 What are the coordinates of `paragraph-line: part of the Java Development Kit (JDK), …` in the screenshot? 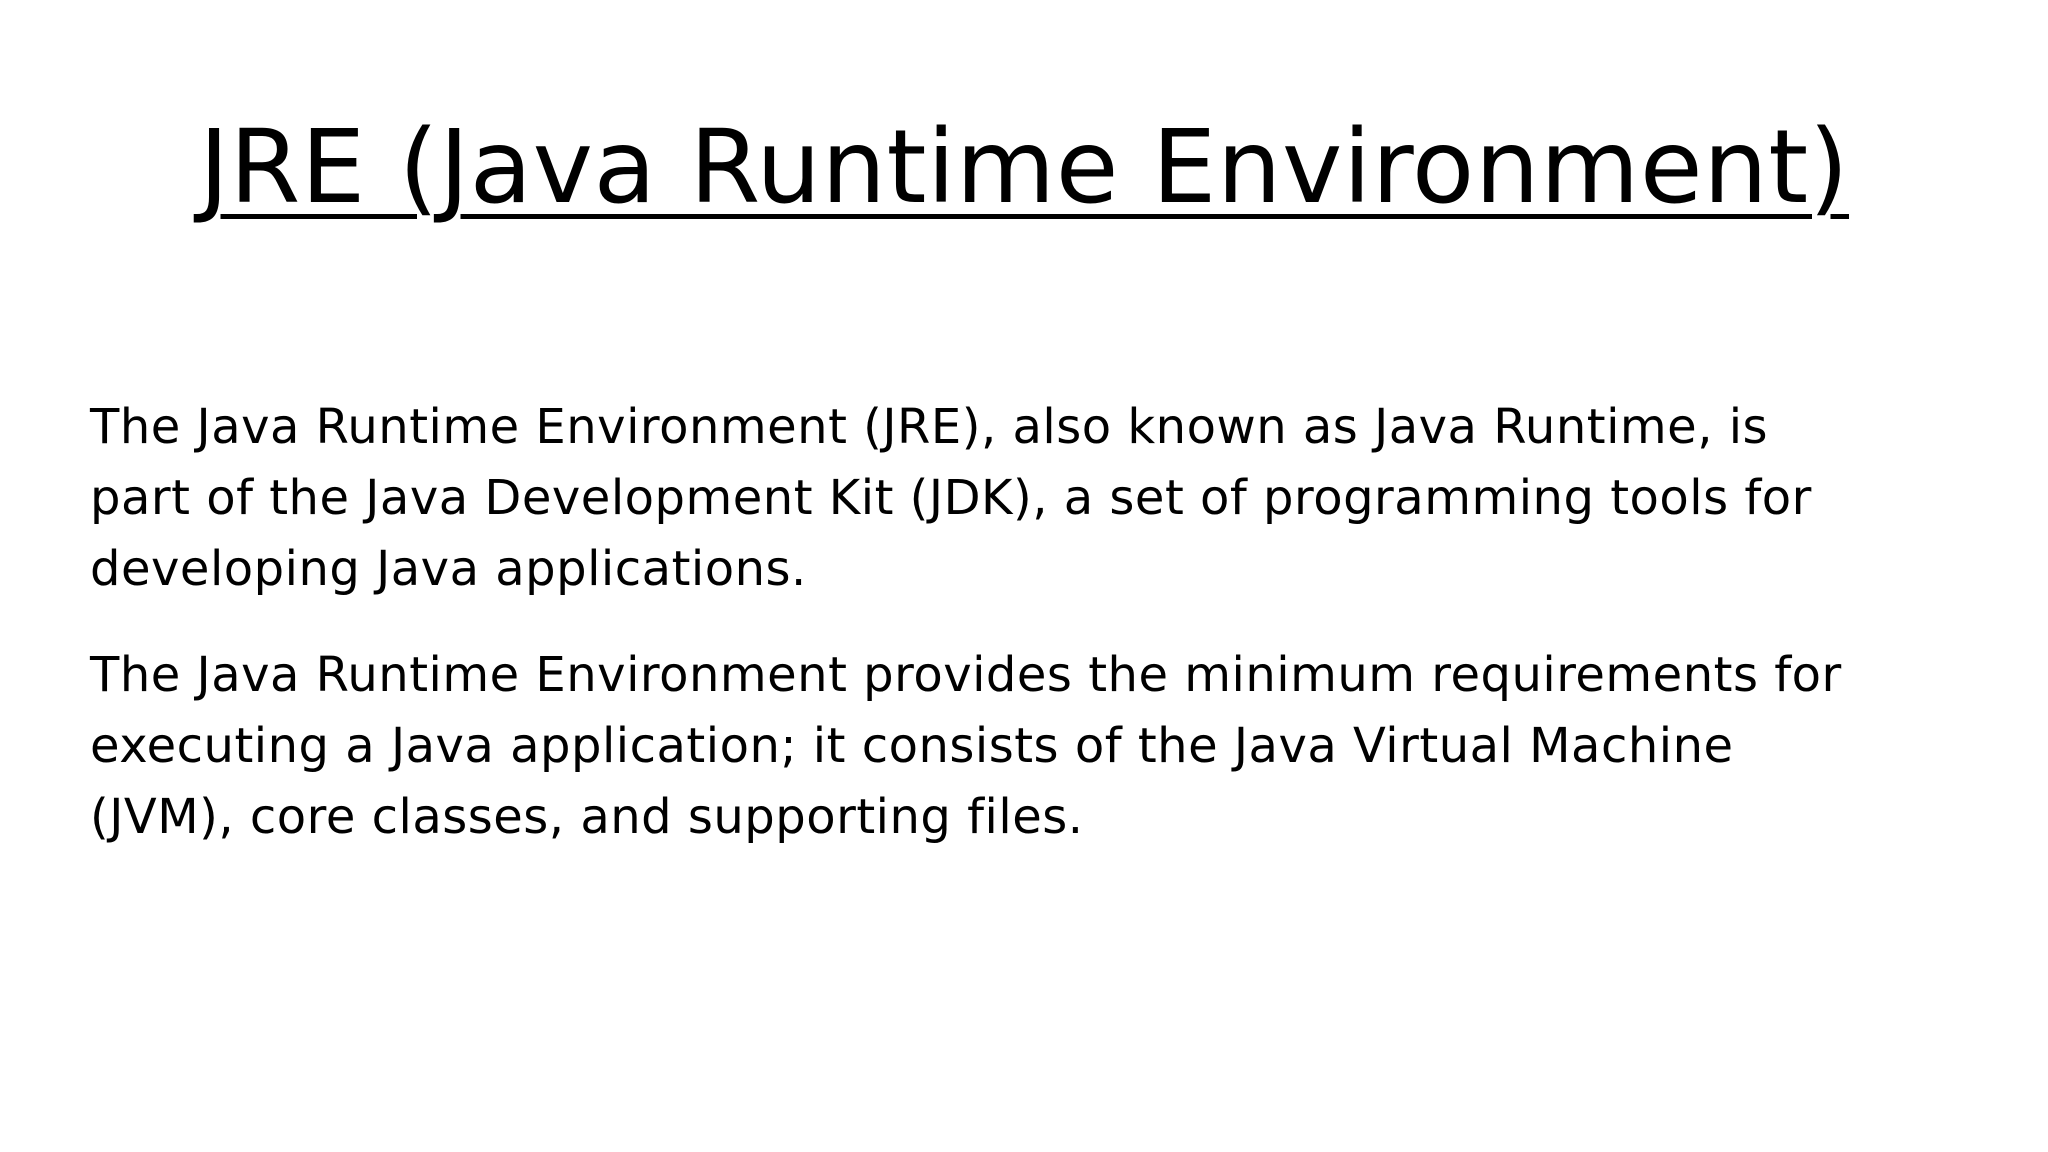 It's located at (951, 498).